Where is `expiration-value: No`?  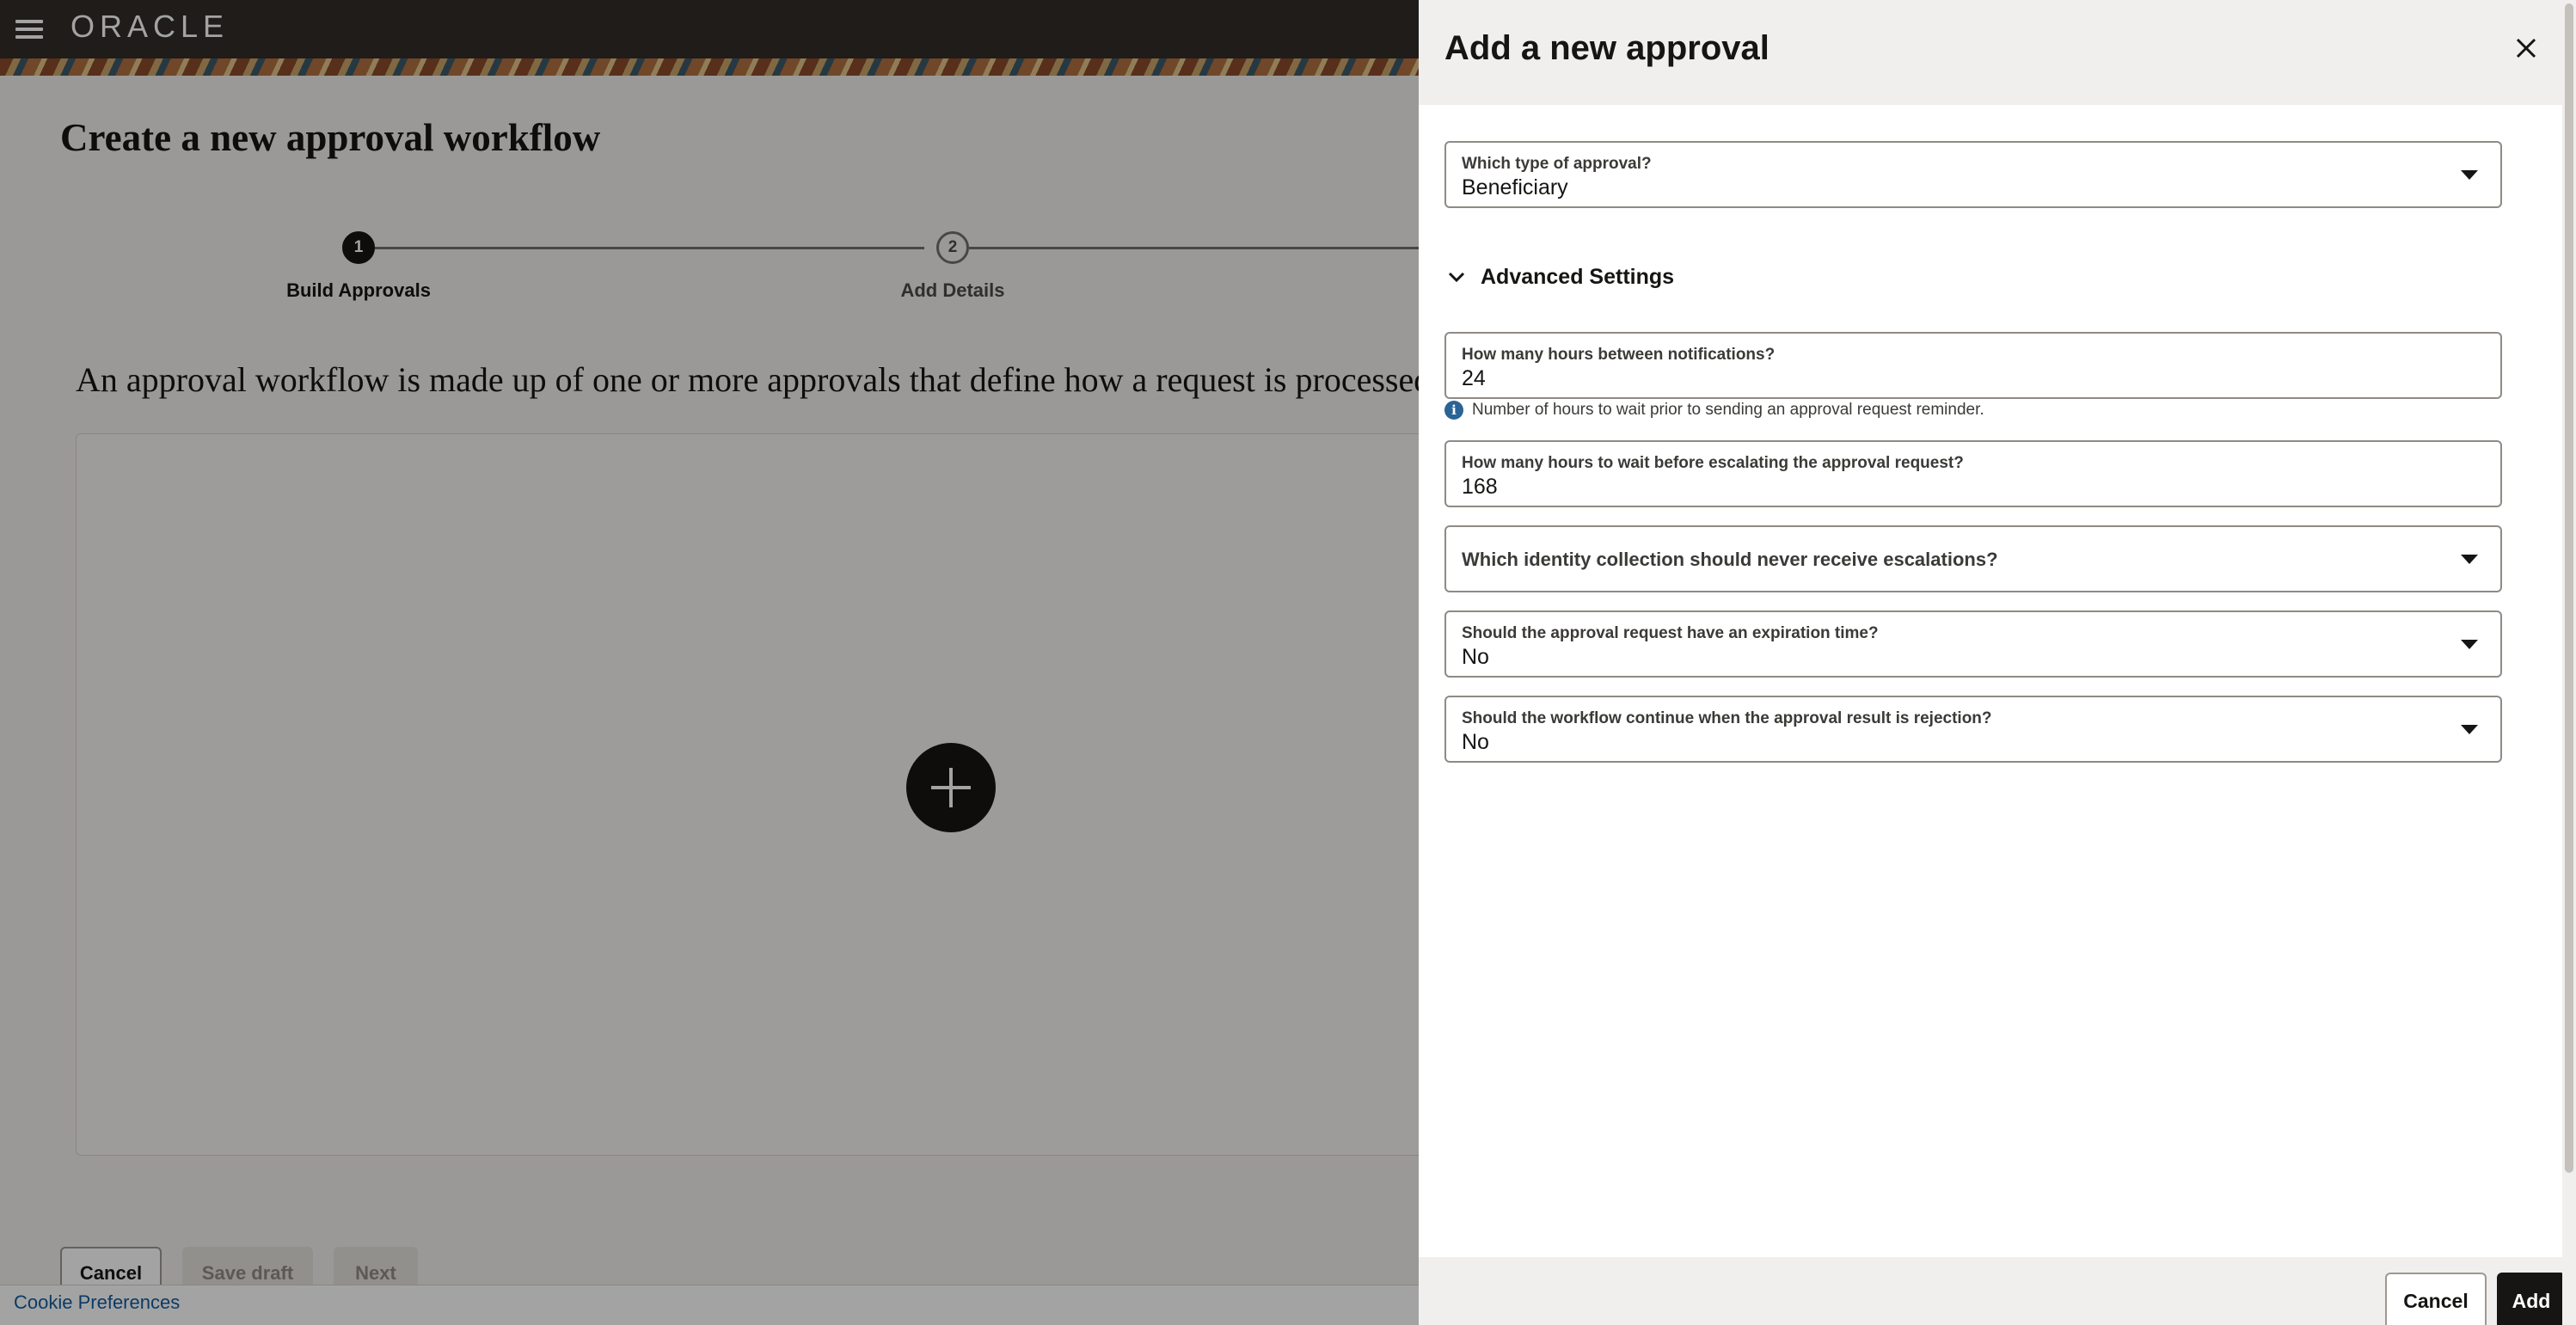
expiration-value: No is located at coordinates (1476, 657).